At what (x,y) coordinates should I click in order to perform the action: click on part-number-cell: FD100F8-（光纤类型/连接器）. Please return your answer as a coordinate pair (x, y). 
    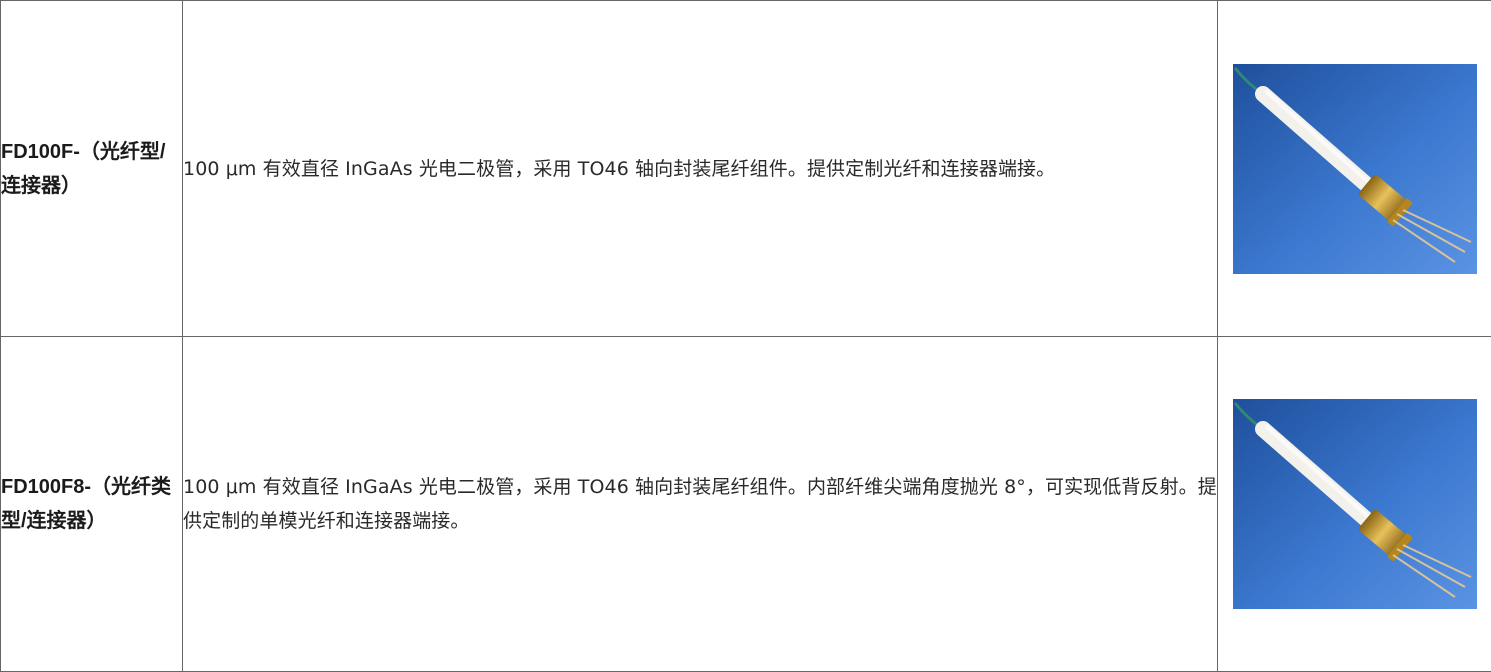
    Looking at the image, I should click on (92, 504).